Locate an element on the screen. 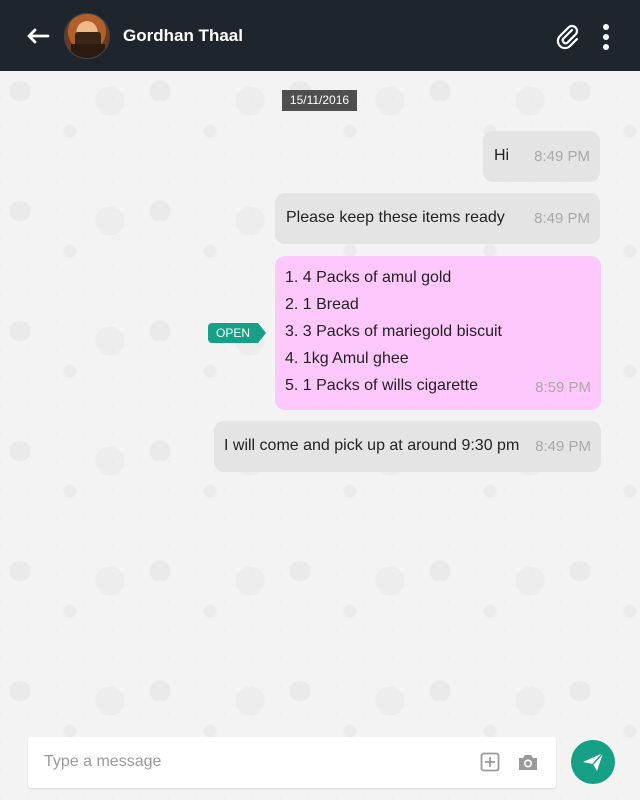 This screenshot has height=800, width=640. message-composer is located at coordinates (292, 762).